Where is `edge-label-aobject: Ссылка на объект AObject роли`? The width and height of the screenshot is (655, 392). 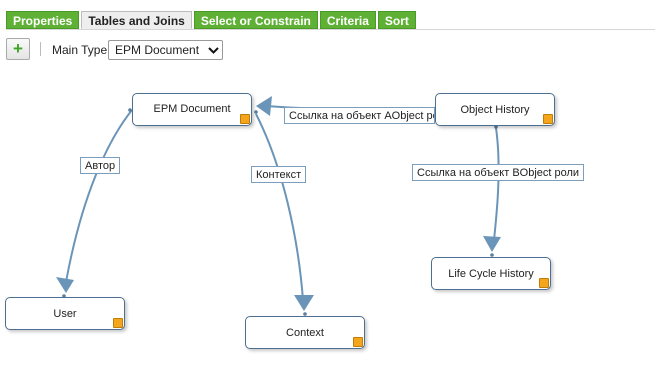
edge-label-aobject: Ссылка на объект AObject роли is located at coordinates (359, 115).